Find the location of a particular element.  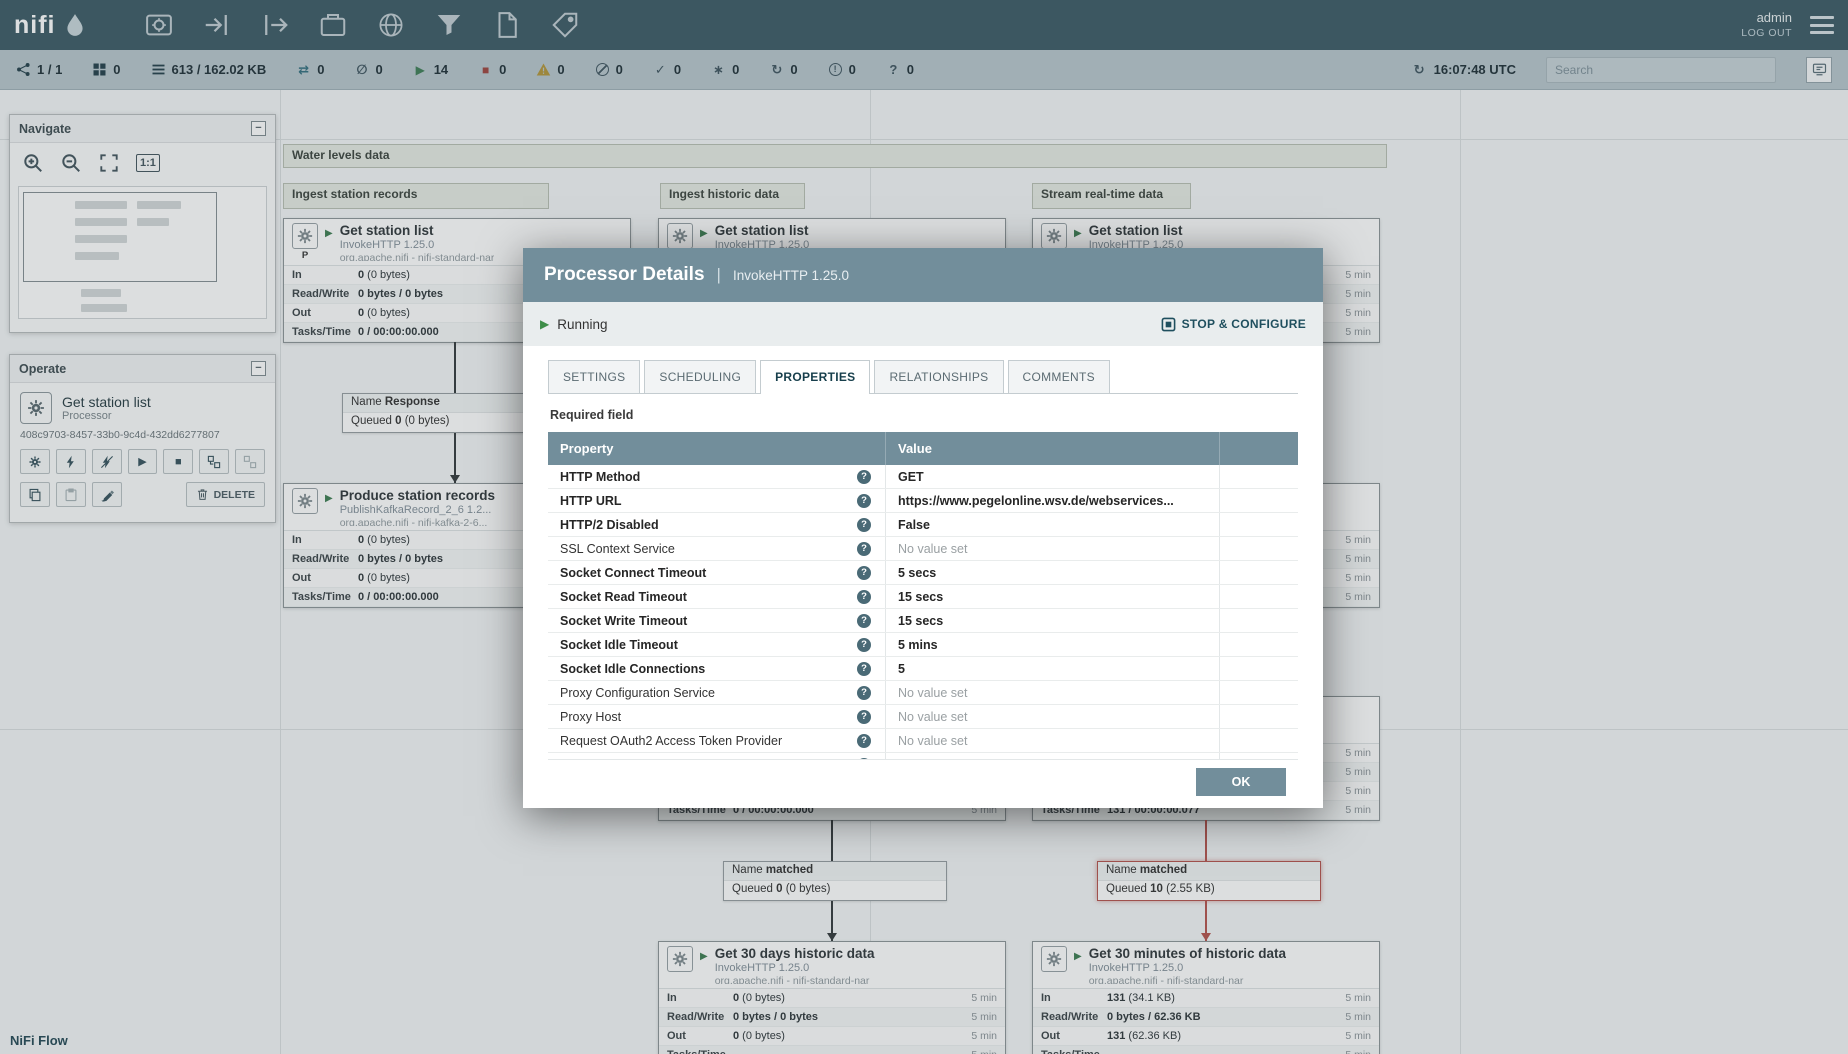

tab-comments: COMMENTS is located at coordinates (1058, 376).